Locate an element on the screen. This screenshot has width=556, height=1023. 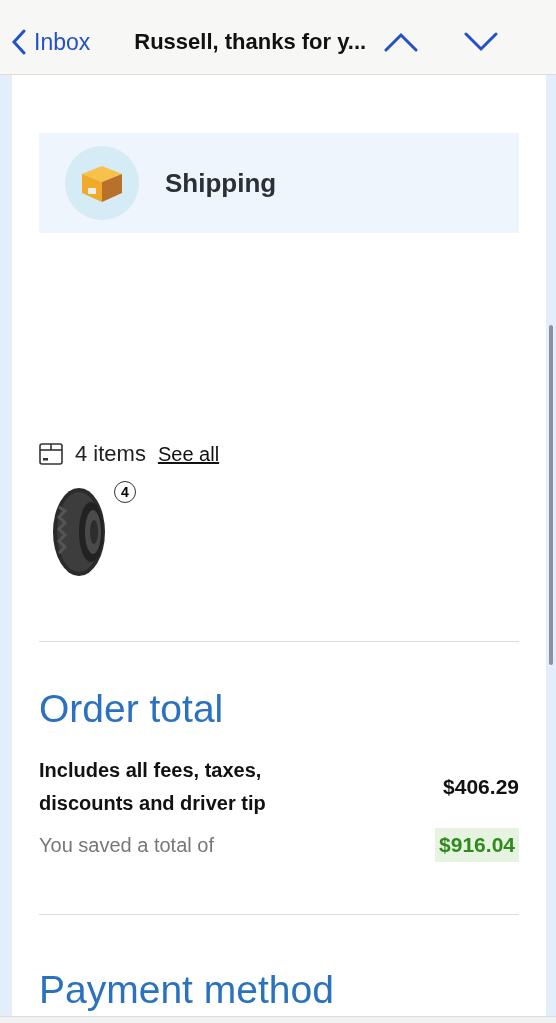
payment-heading: Payment method is located at coordinates (187, 990).